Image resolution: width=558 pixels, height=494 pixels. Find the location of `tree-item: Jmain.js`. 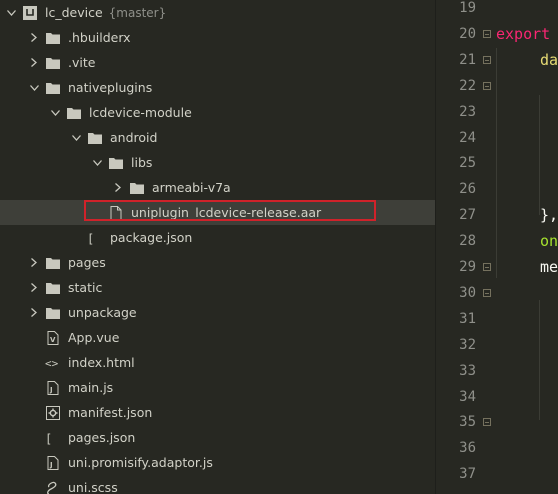

tree-item: Jmain.js is located at coordinates (217, 387).